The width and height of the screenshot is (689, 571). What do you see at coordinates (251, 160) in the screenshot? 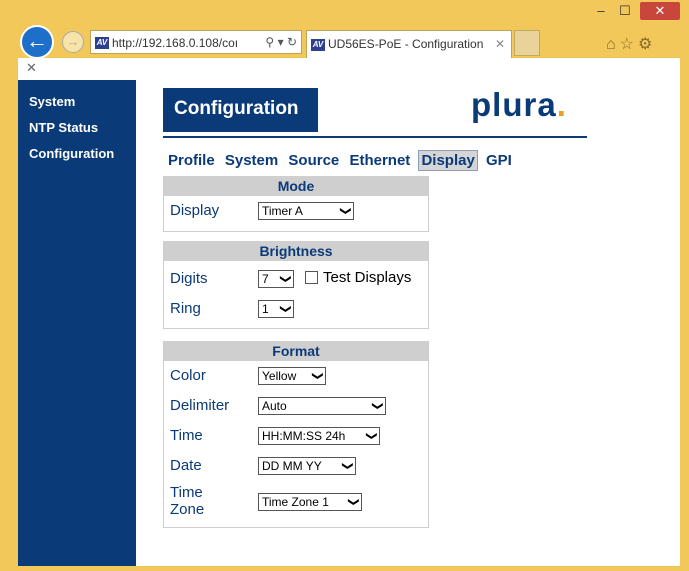
I see `tab-system: System` at bounding box center [251, 160].